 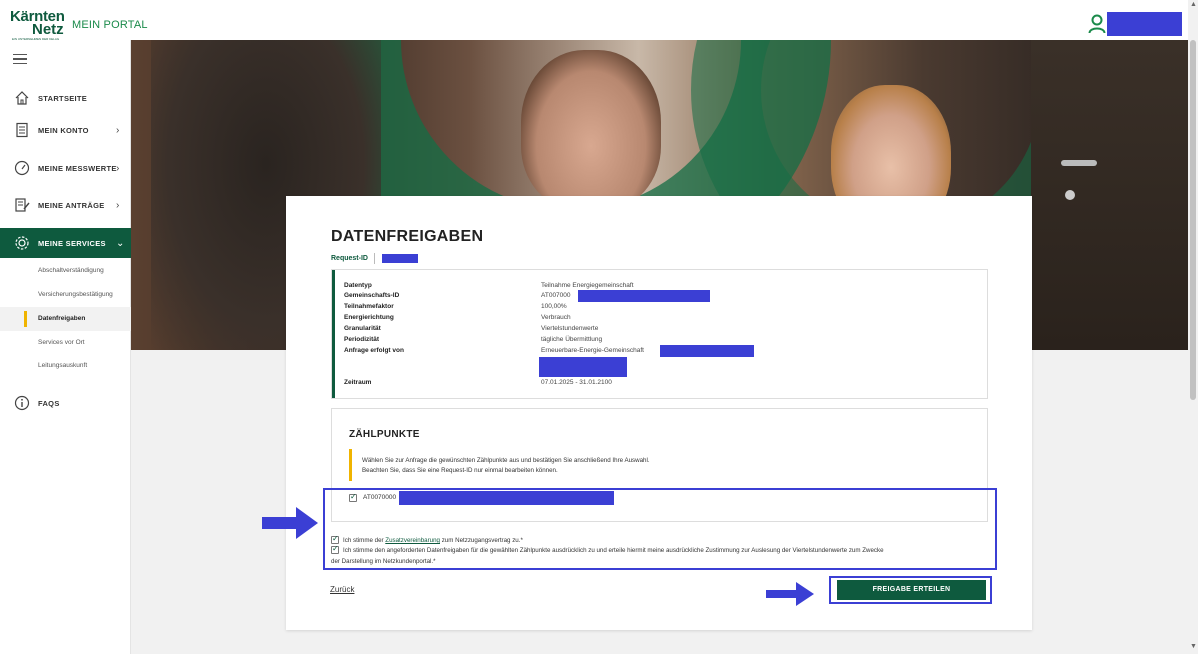 What do you see at coordinates (400, 258) in the screenshot?
I see `request-id-redacted` at bounding box center [400, 258].